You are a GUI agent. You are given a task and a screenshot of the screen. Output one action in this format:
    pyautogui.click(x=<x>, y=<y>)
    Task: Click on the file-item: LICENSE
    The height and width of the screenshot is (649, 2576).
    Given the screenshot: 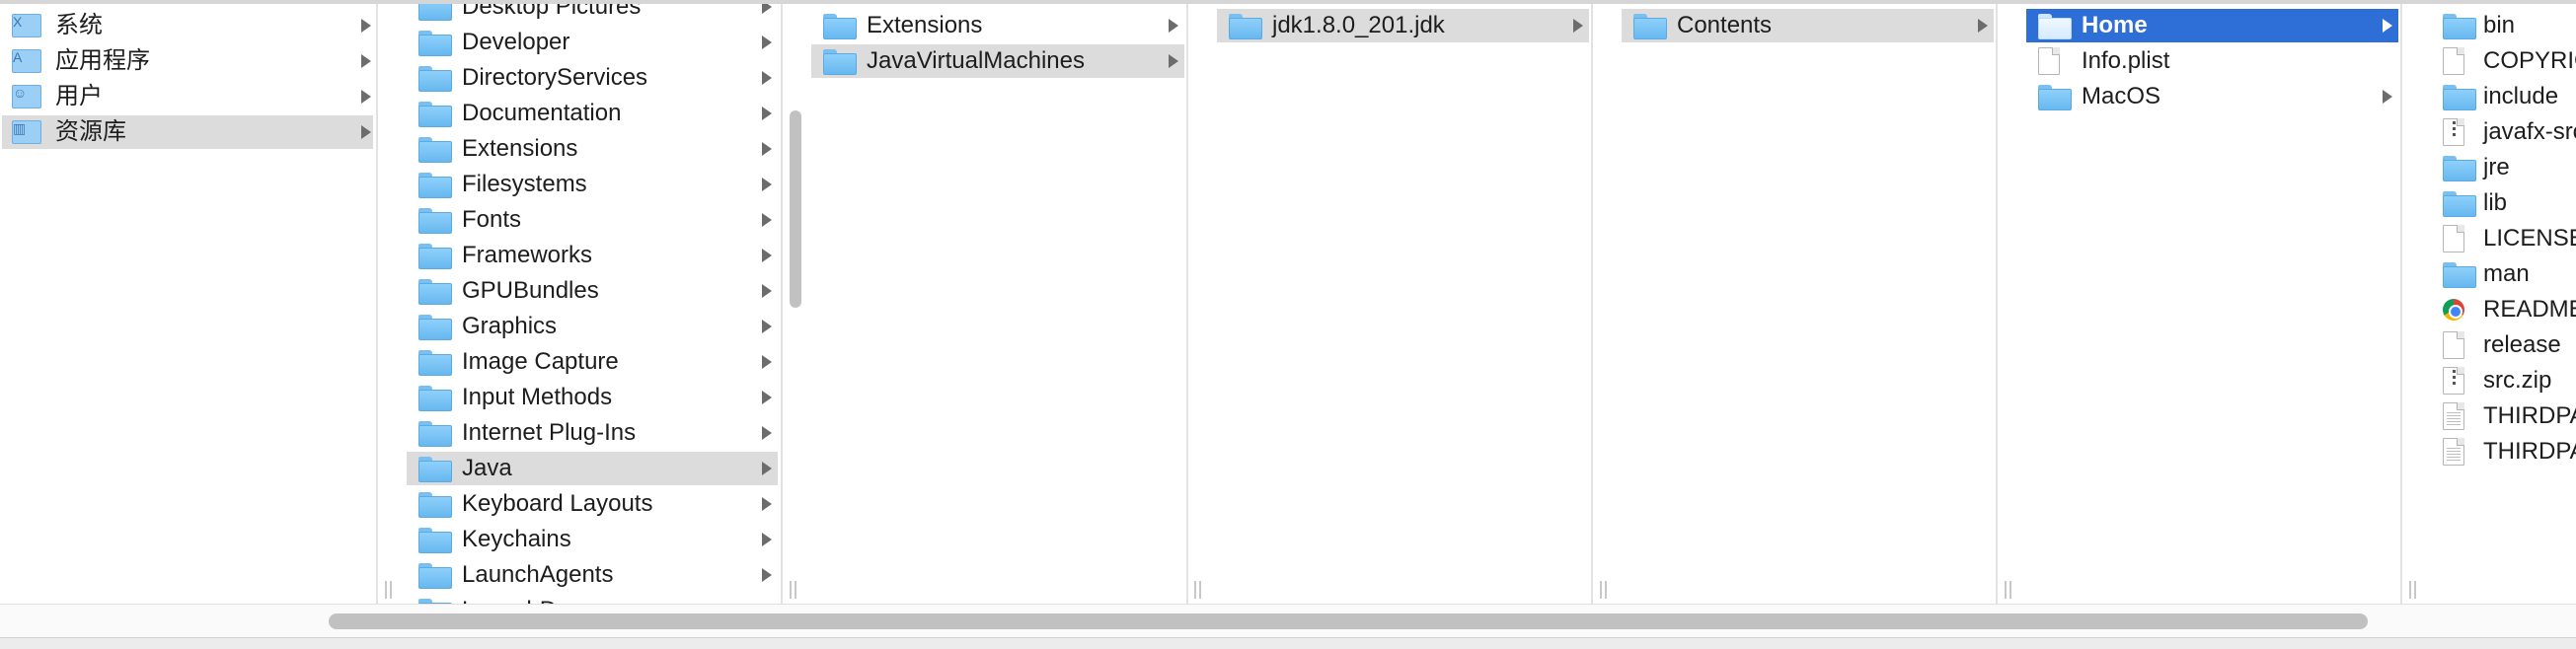 What is the action you would take?
    pyautogui.click(x=2502, y=239)
    